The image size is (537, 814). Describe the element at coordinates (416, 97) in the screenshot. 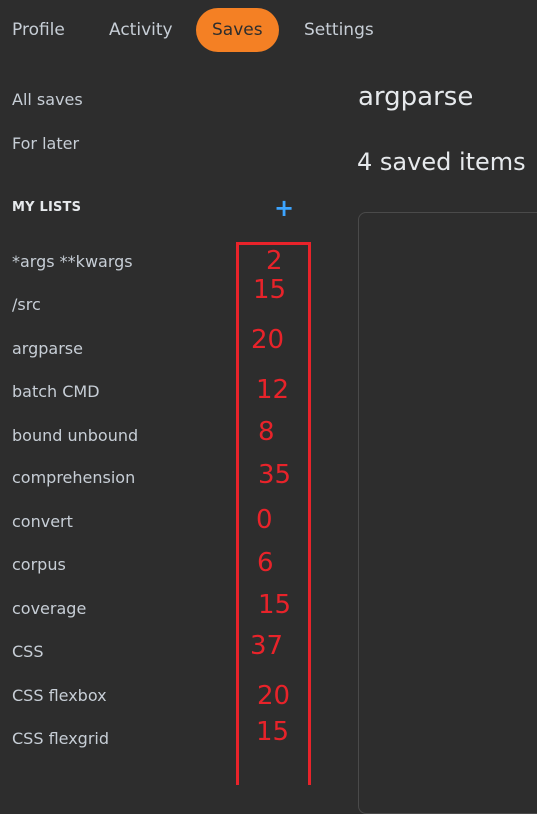

I see `page-title: argparse` at that location.